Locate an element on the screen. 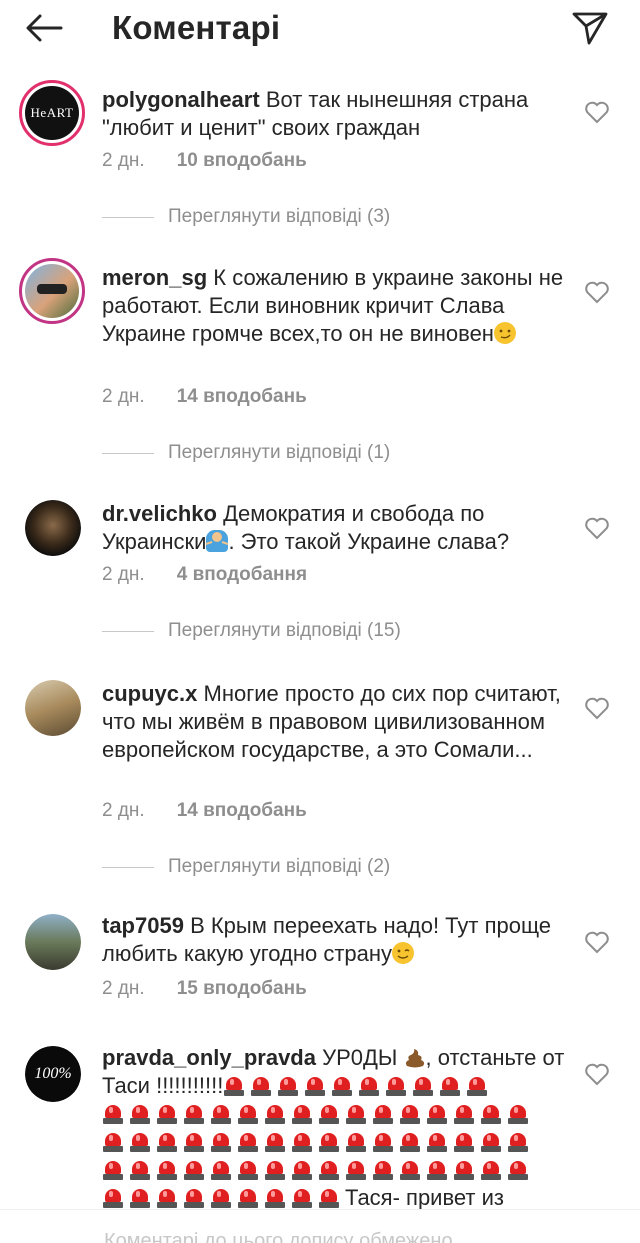 The width and height of the screenshot is (640, 1243). avatar: HeART is located at coordinates (52, 113).